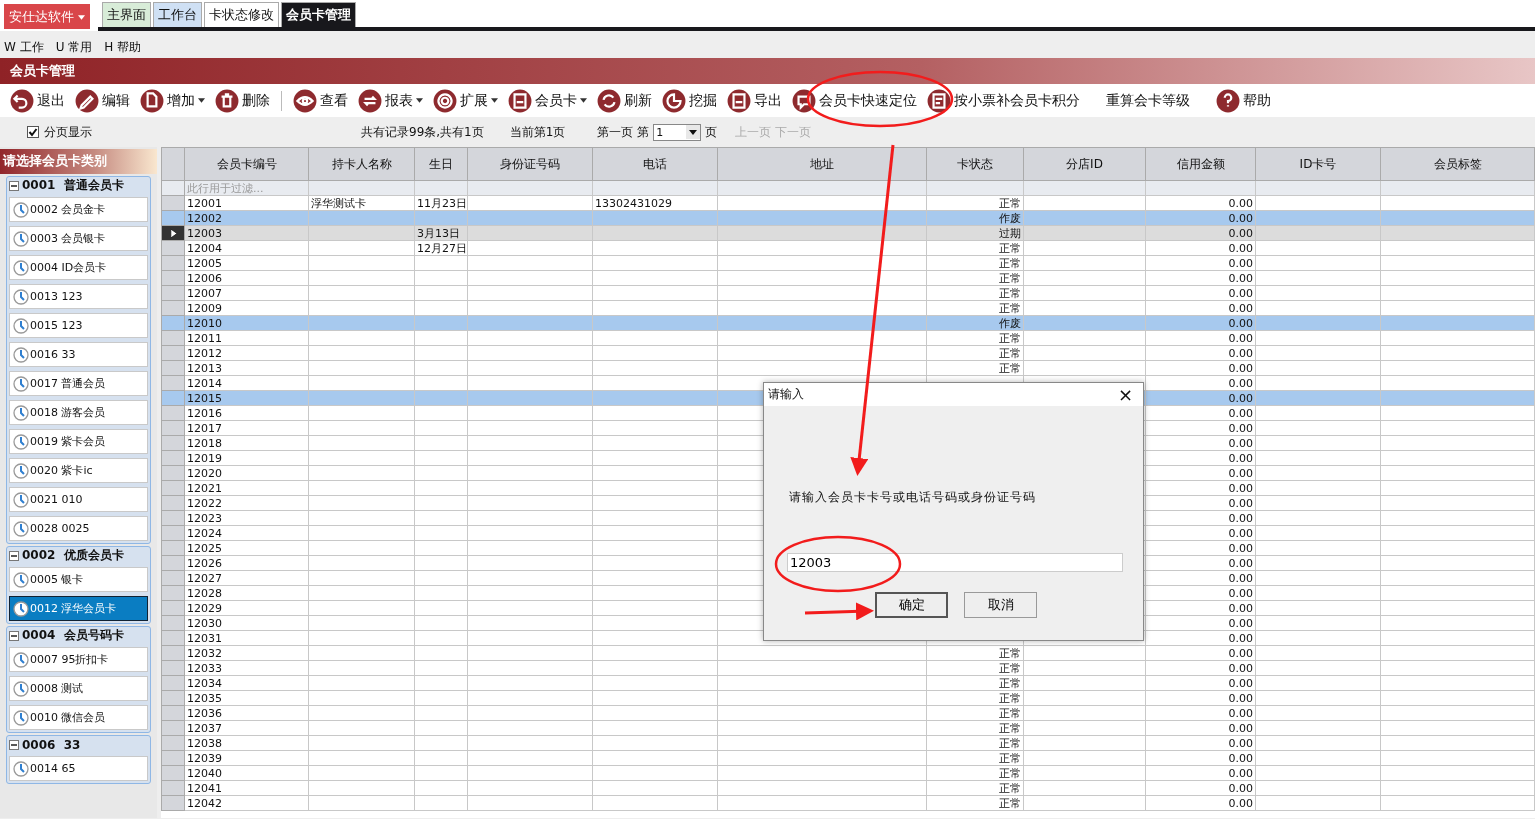  What do you see at coordinates (1084, 164) in the screenshot?
I see `column-header: 分店ID` at bounding box center [1084, 164].